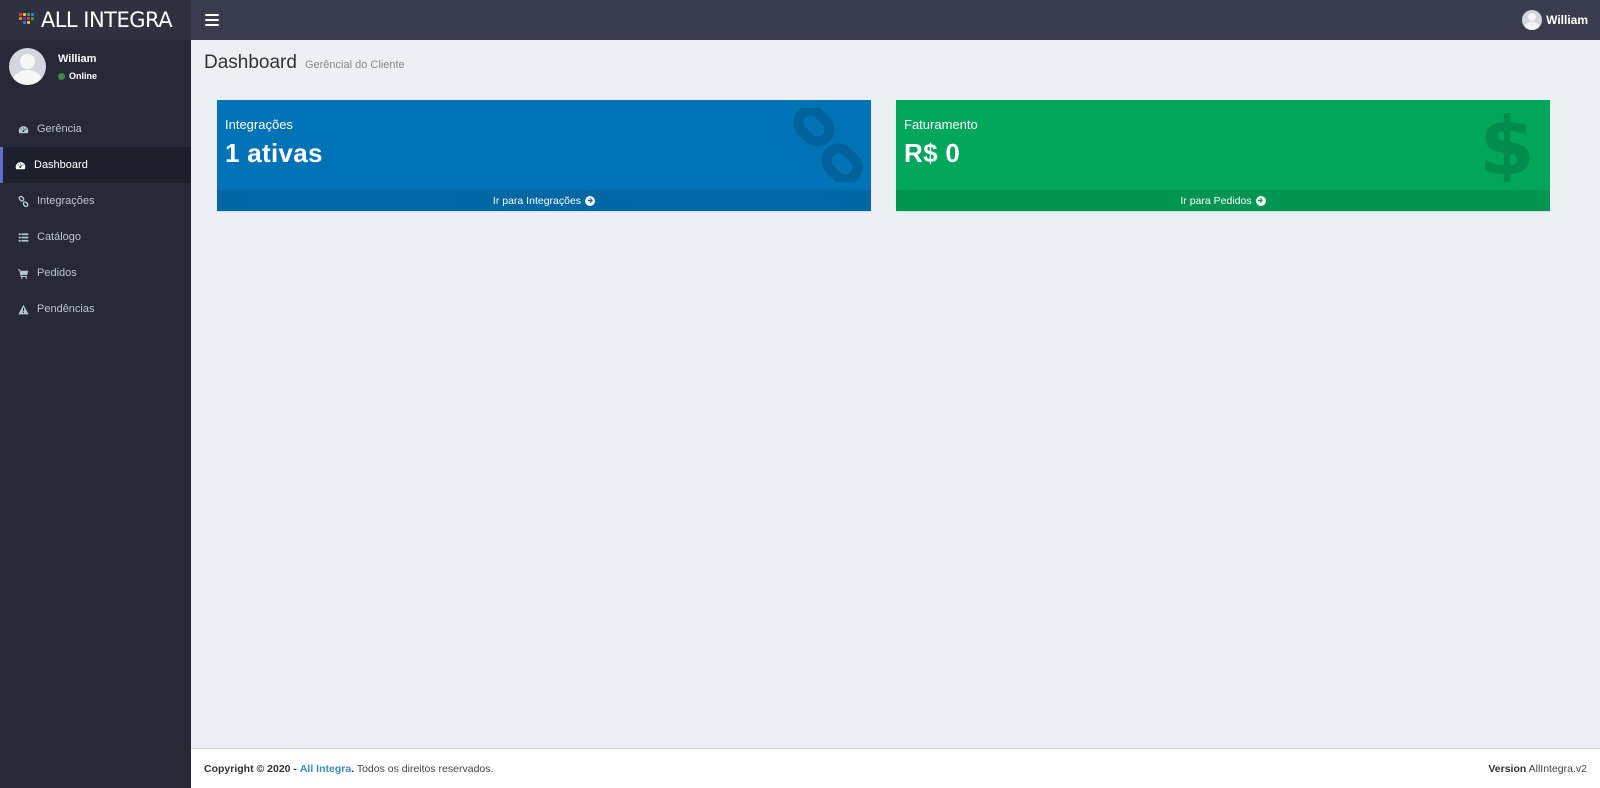 The image size is (1600, 788). What do you see at coordinates (95, 273) in the screenshot?
I see `sidebar-item-pedidos: Pedidos` at bounding box center [95, 273].